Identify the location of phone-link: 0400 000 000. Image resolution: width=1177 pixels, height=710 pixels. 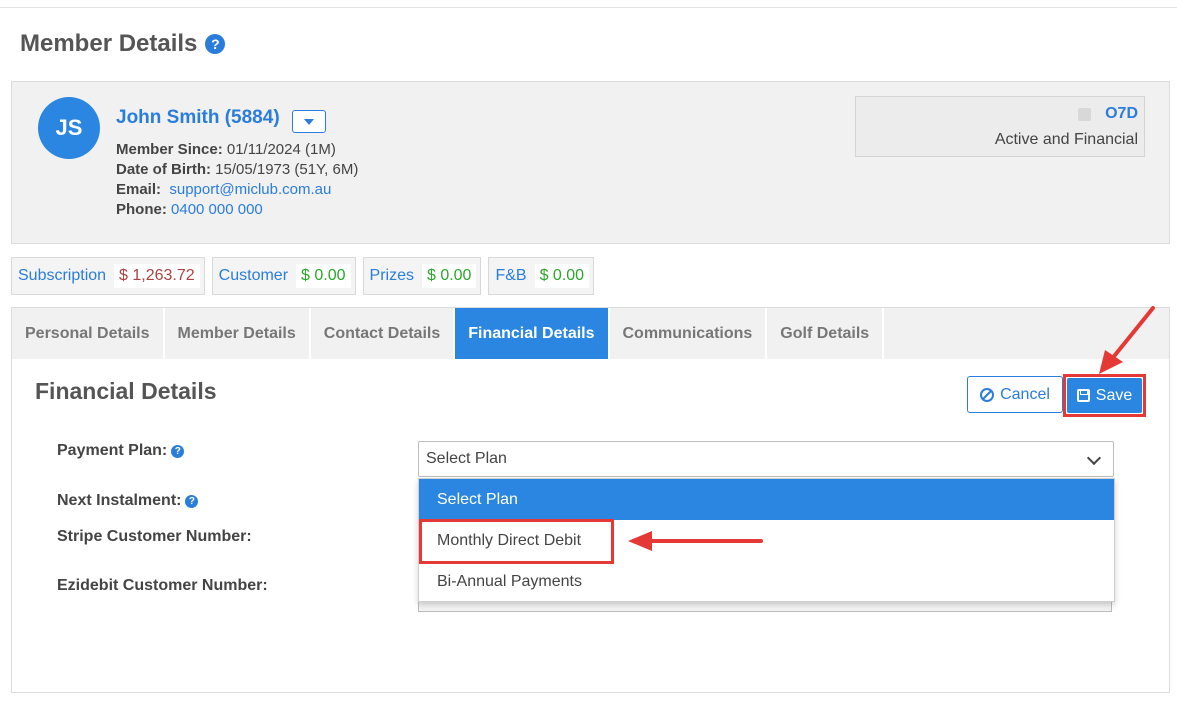
(217, 209).